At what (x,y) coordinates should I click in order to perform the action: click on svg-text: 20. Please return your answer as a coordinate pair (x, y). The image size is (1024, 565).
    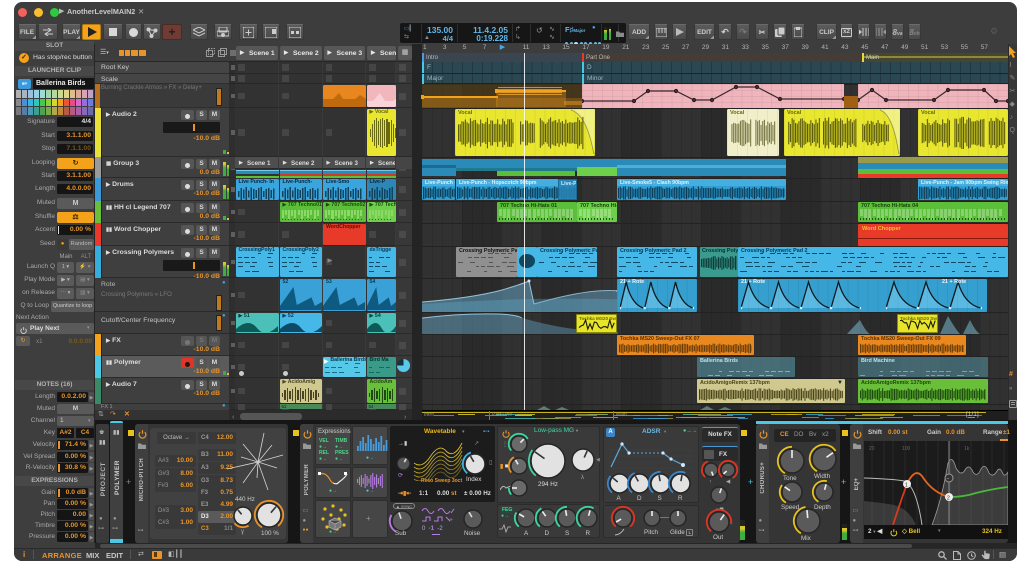
    Looking at the image, I should click on (872, 449).